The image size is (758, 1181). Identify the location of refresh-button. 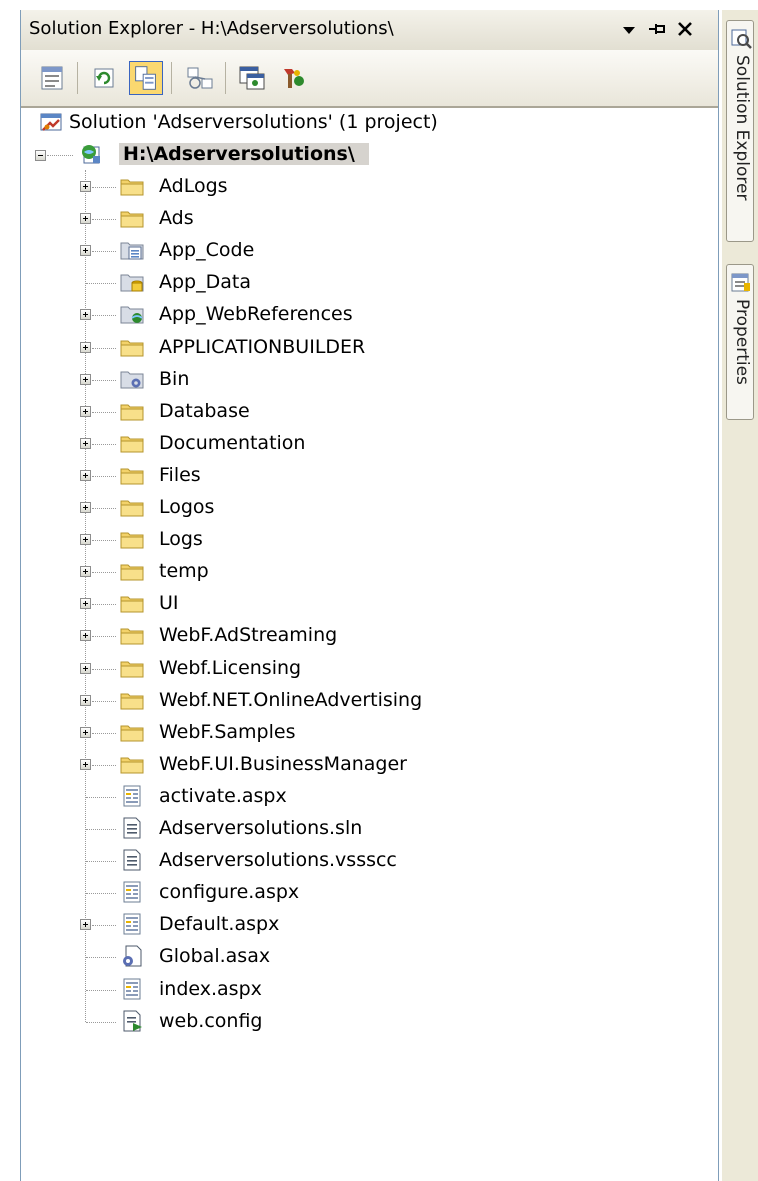
(104, 78).